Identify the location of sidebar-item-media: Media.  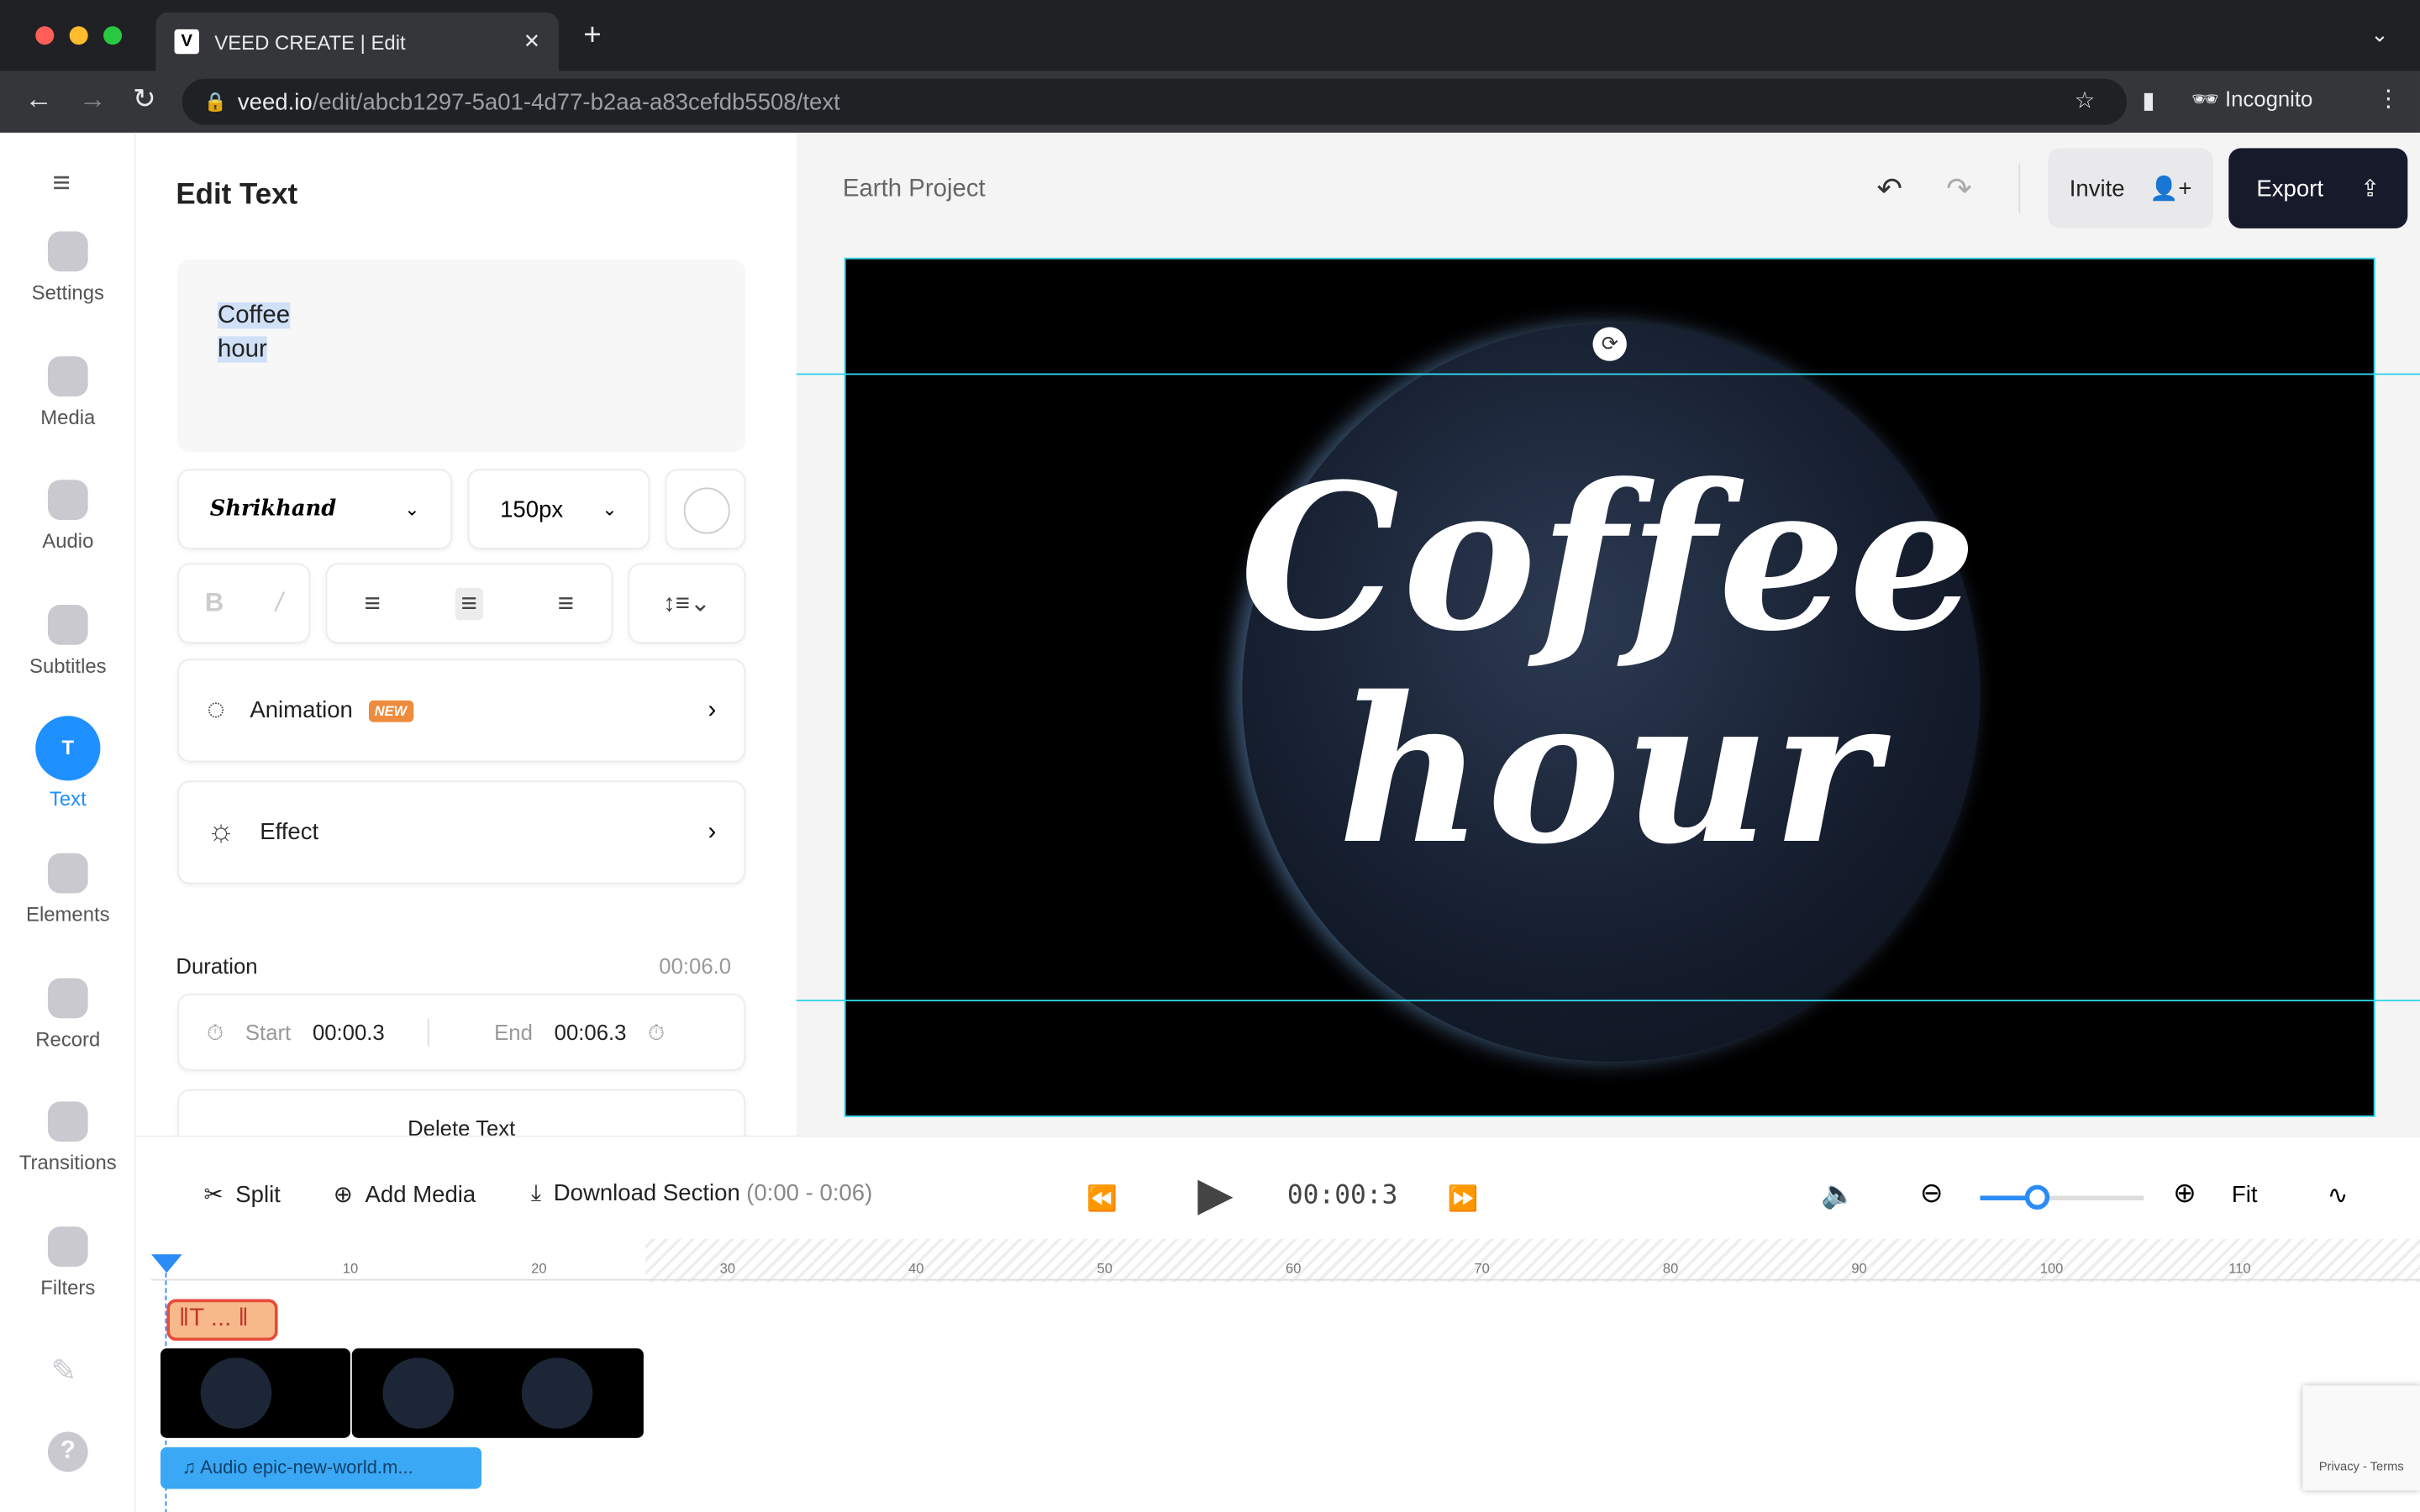
(68, 391).